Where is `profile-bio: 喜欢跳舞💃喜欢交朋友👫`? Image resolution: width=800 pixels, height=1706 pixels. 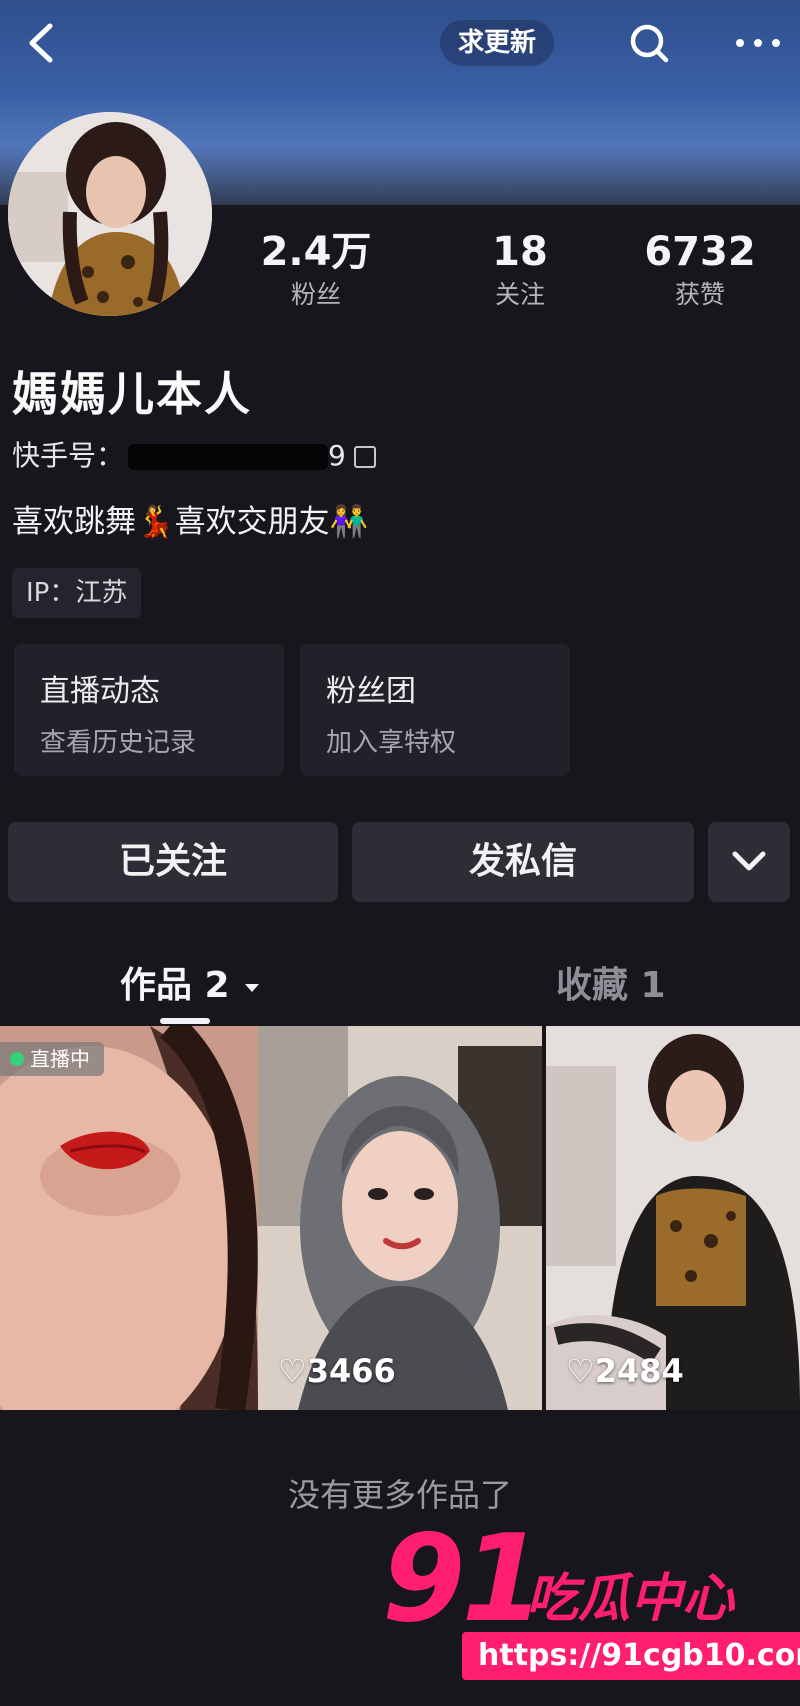 profile-bio: 喜欢跳舞💃喜欢交朋友👫 is located at coordinates (190, 522).